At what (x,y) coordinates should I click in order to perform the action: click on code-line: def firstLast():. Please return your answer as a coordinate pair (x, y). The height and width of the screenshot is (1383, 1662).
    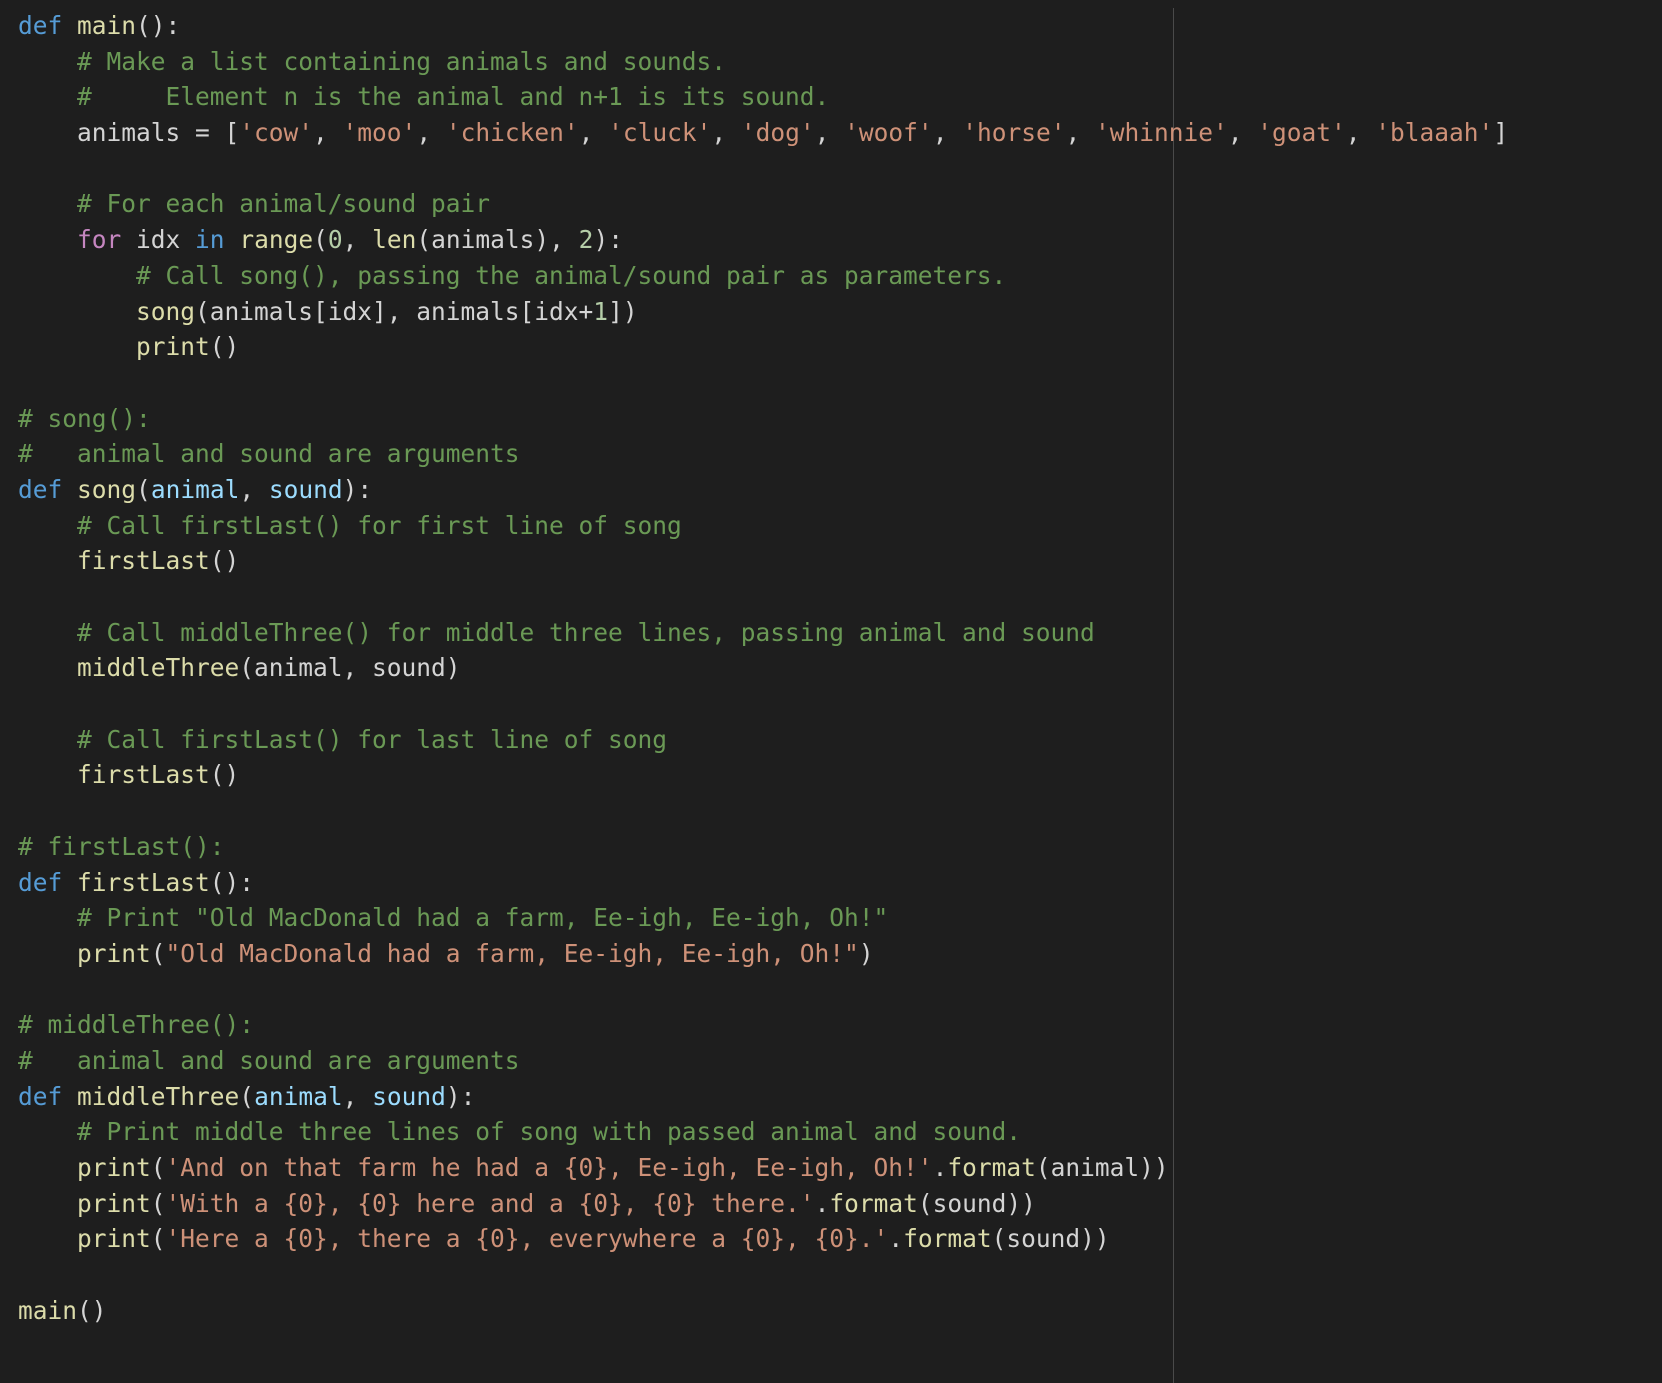
    Looking at the image, I should click on (763, 883).